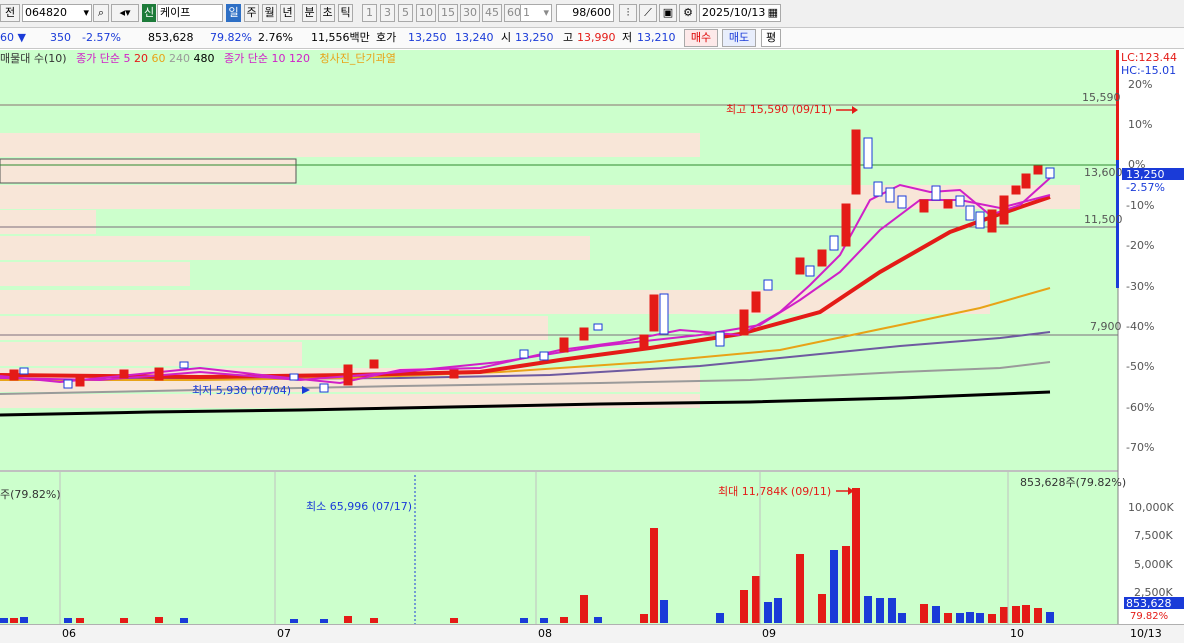 The height and width of the screenshot is (643, 1184). I want to click on prev-button: 전, so click(10, 13).